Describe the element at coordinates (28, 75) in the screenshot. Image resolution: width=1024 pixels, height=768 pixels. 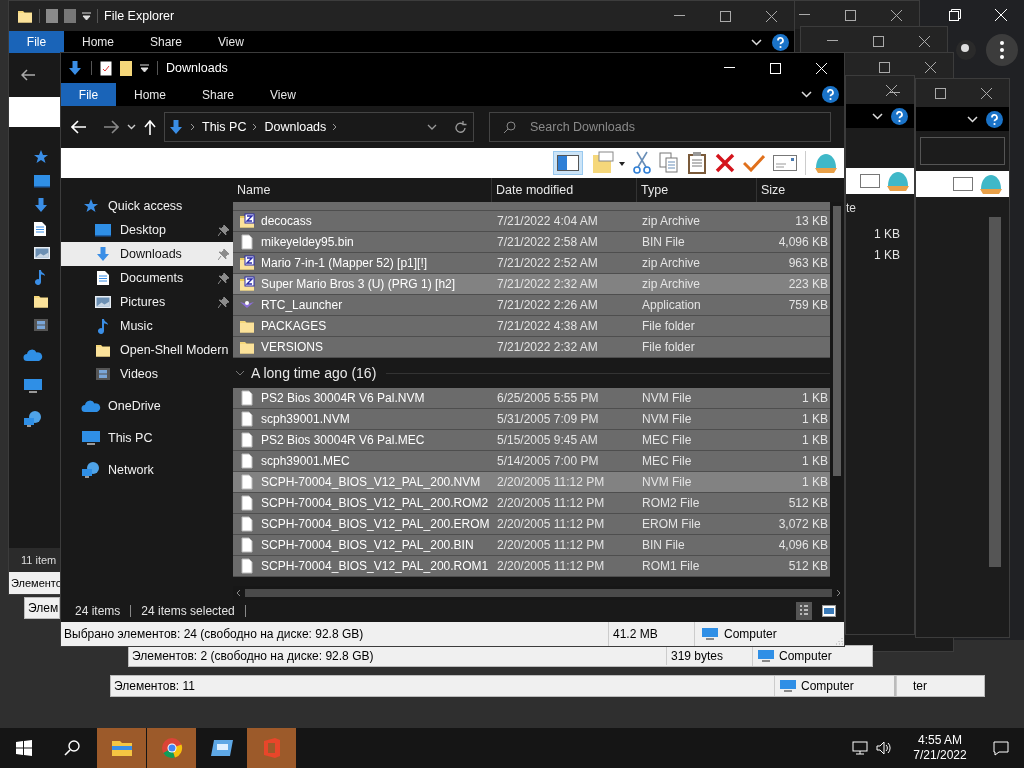
I see `back-arrow-icon` at that location.